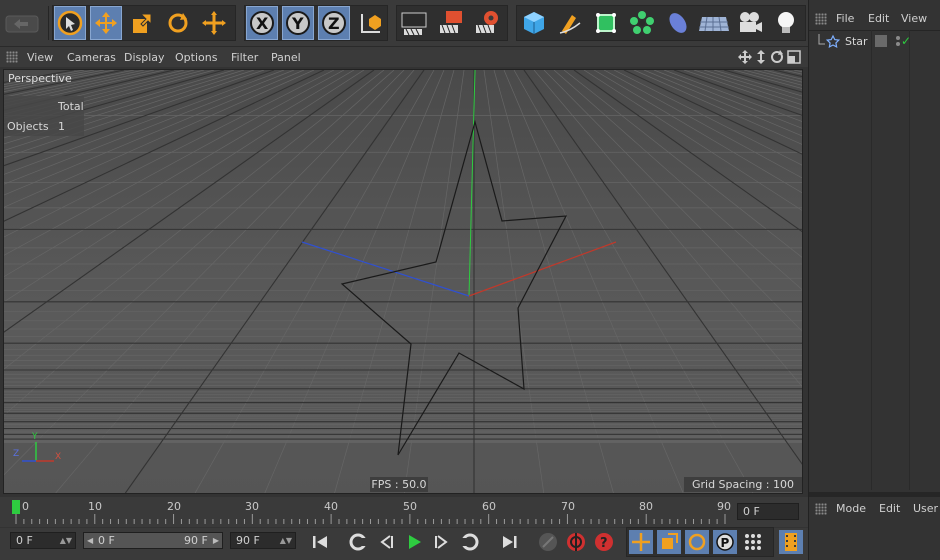  I want to click on hud-objects-value: 1, so click(61, 126).